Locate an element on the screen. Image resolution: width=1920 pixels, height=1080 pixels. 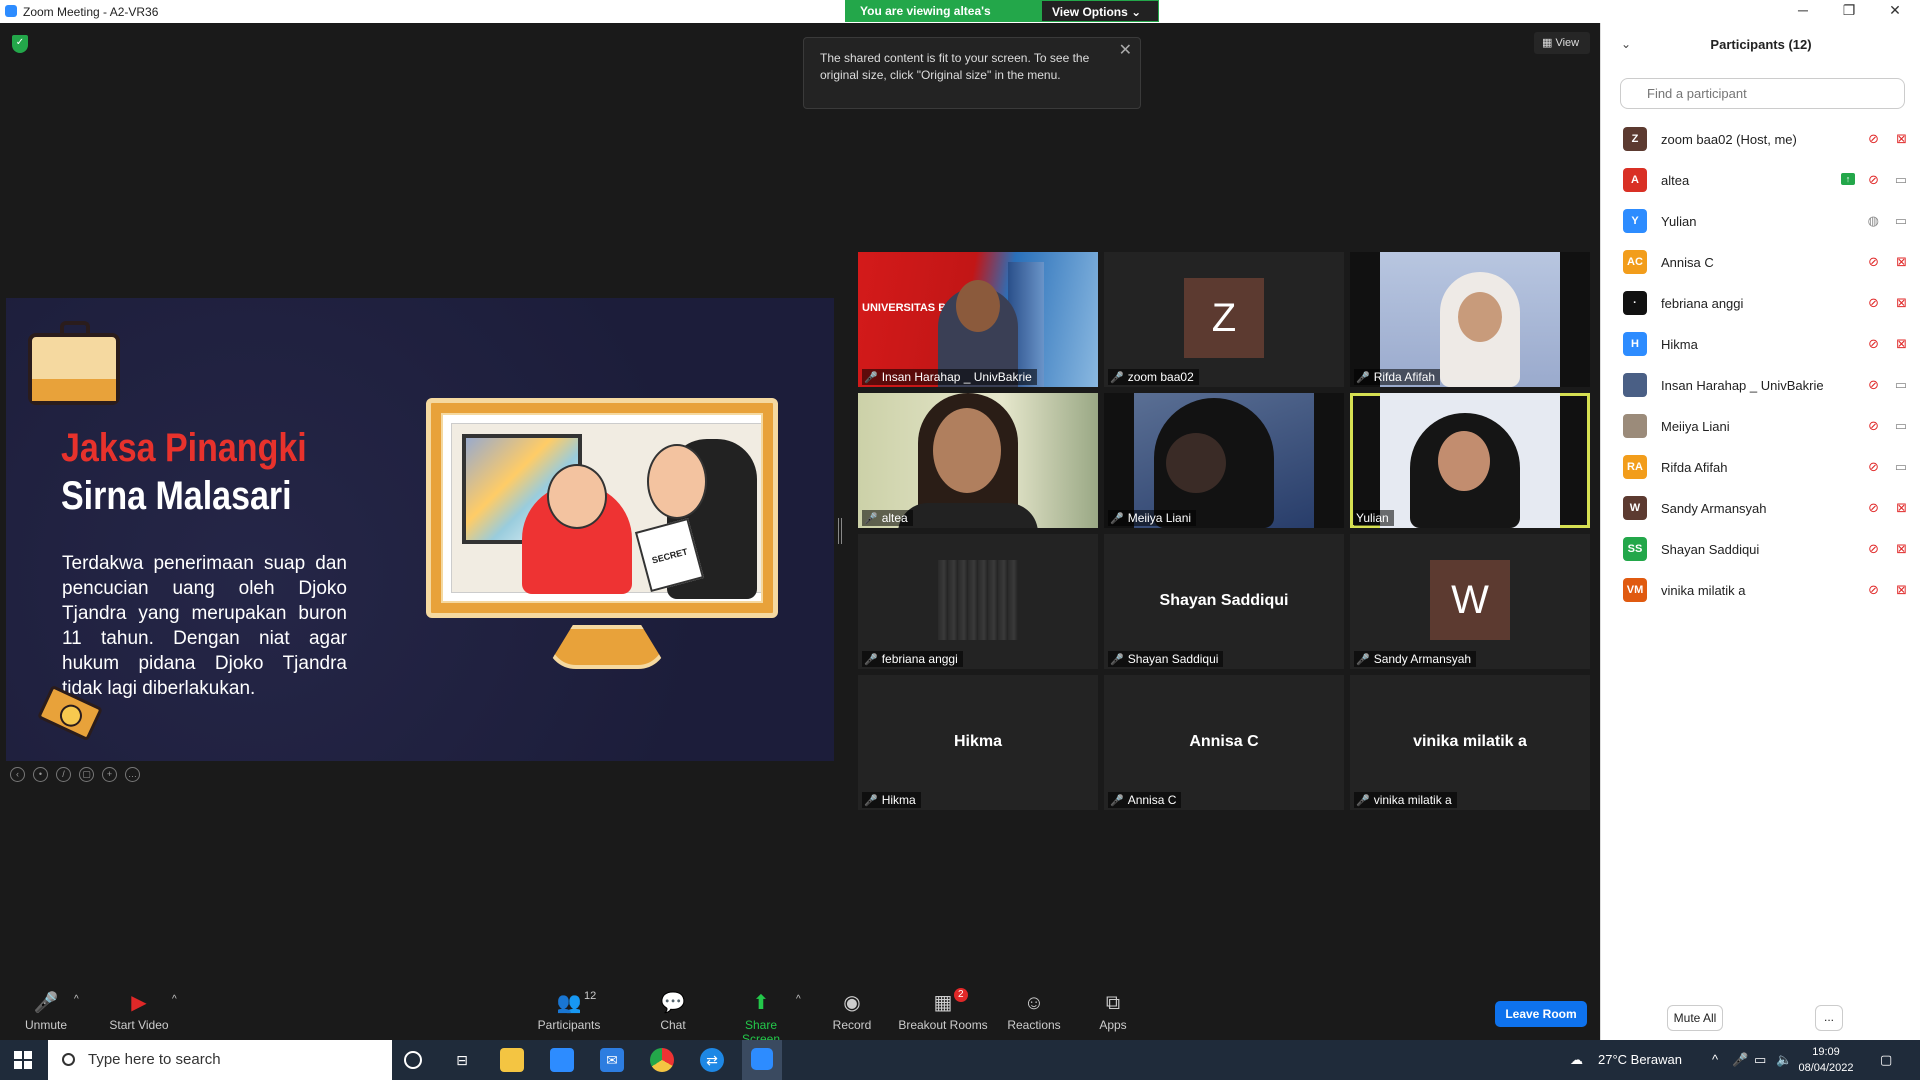
apps-label: Apps is located at coordinates (1113, 1025).